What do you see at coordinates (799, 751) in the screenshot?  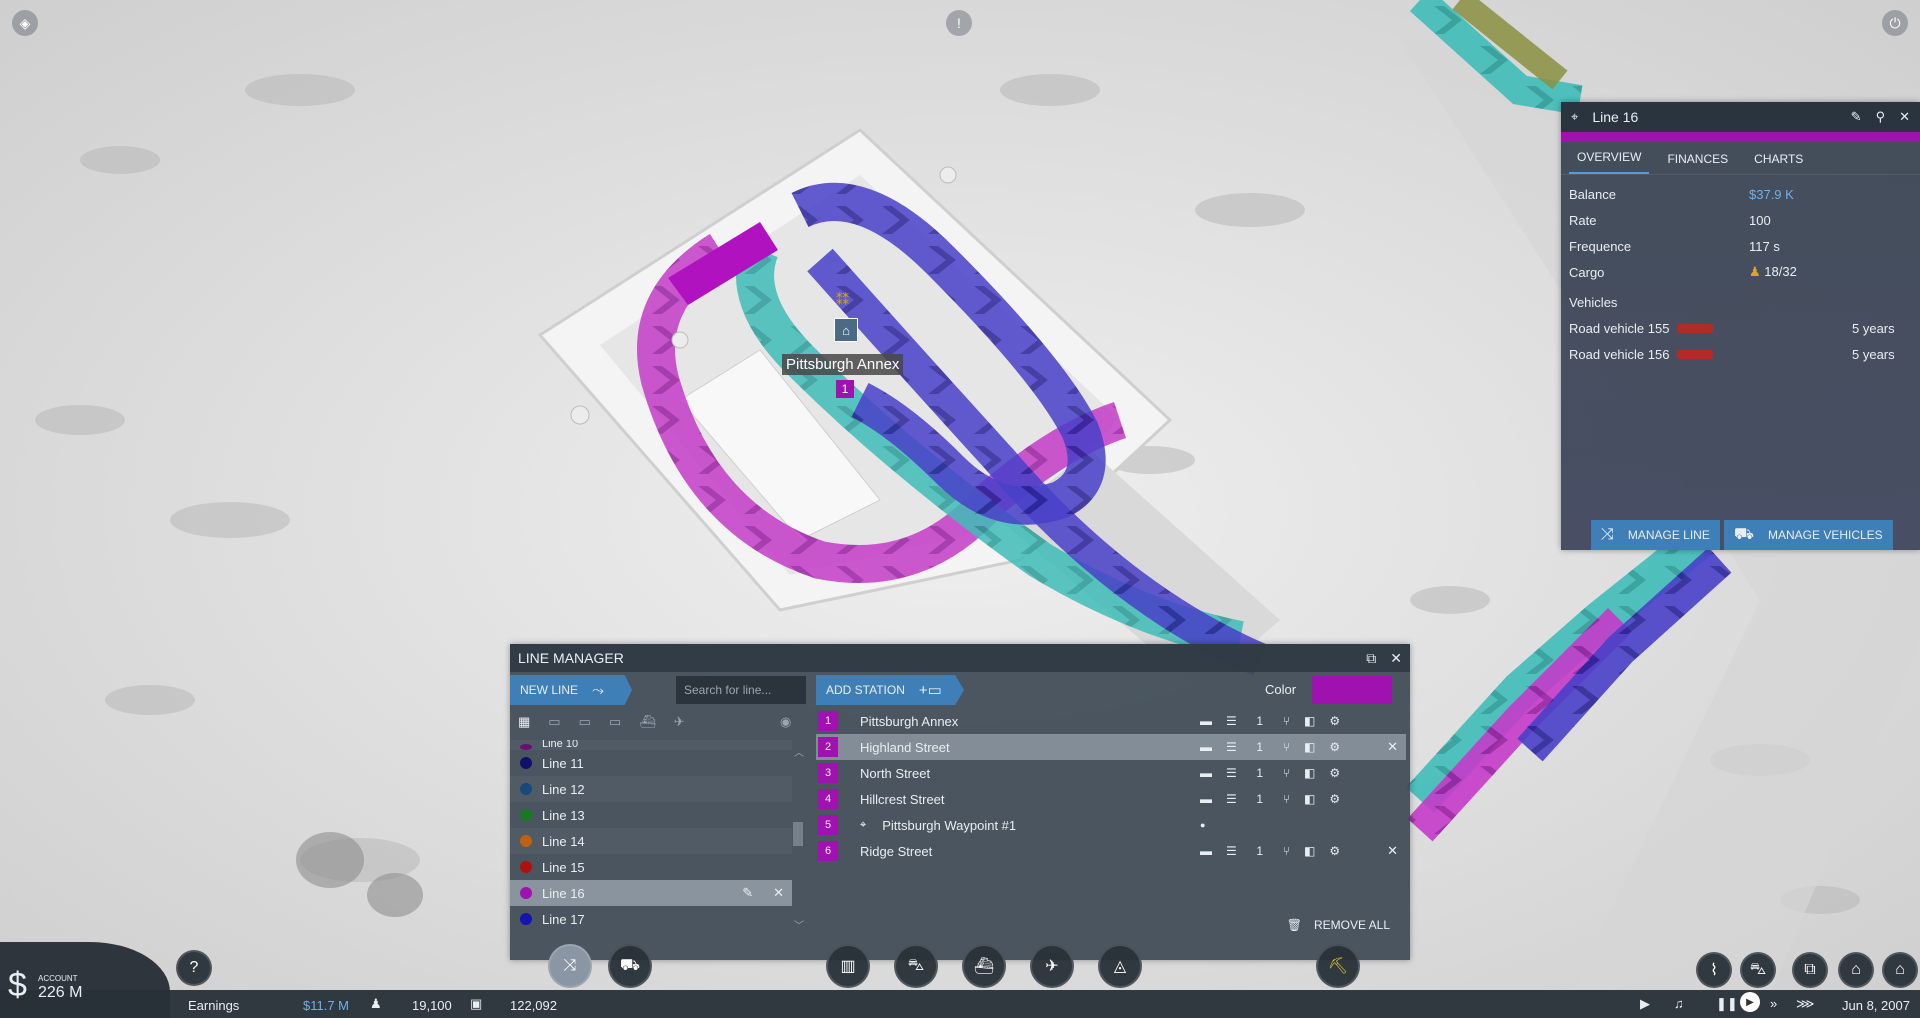 I see `scroll-up-icon: ︿` at bounding box center [799, 751].